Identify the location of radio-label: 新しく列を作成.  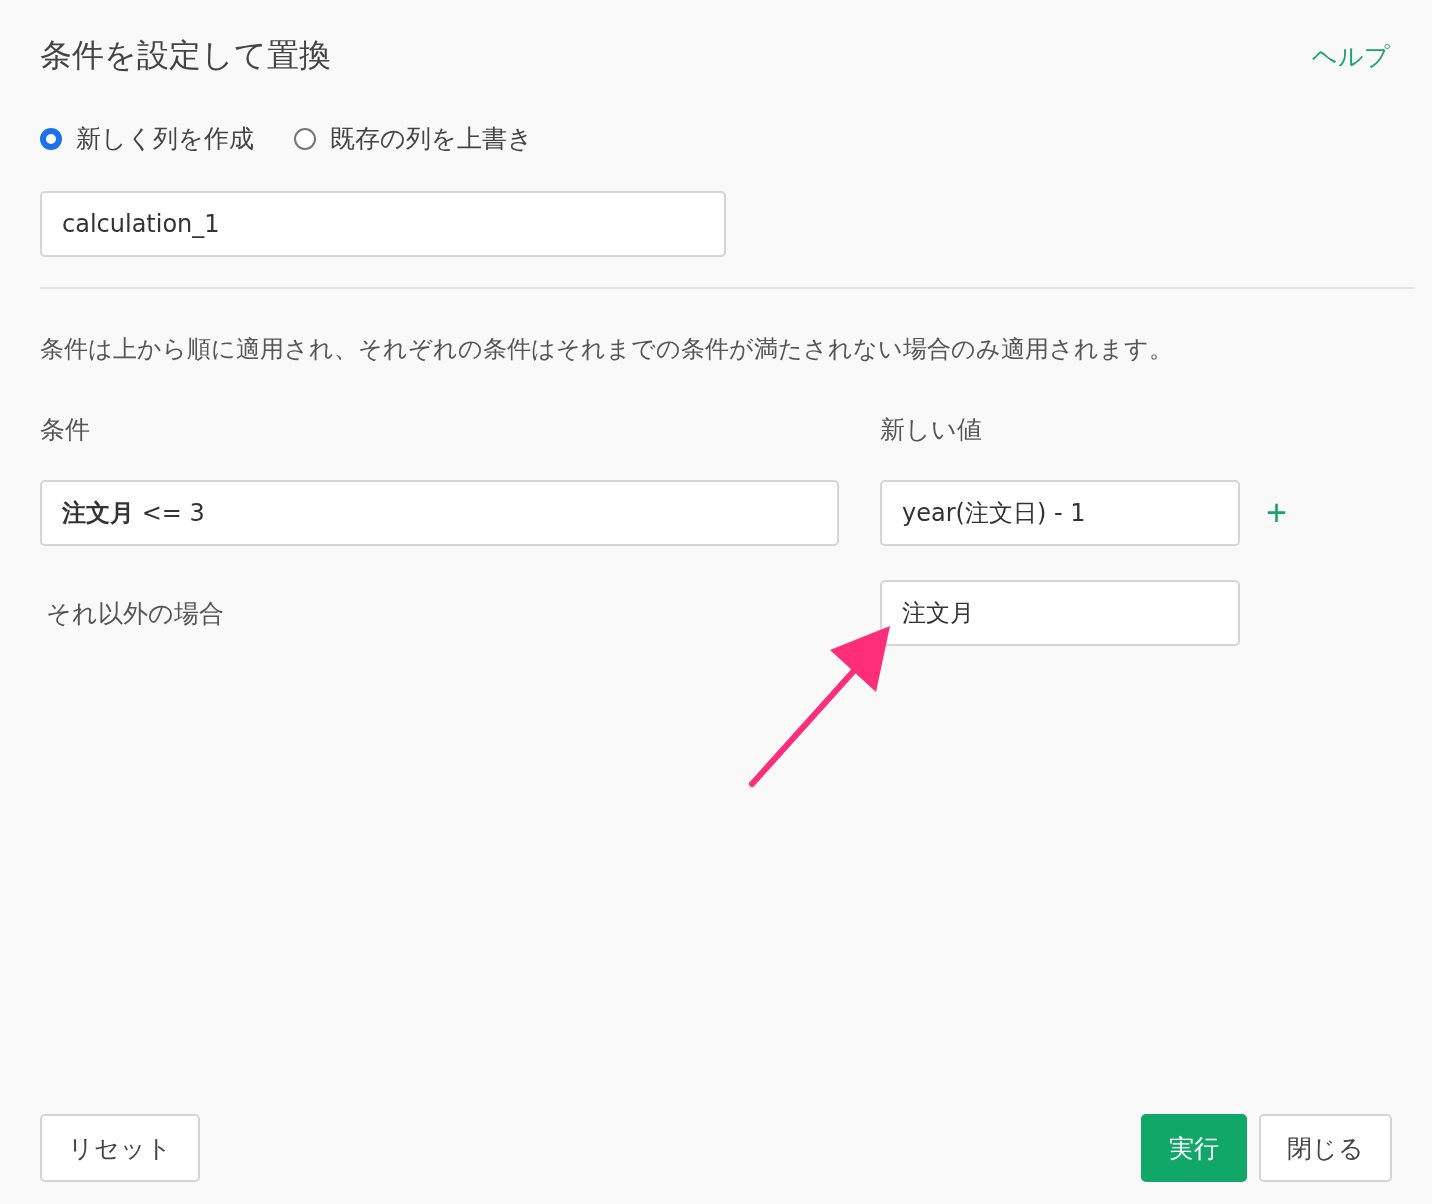
(165, 139).